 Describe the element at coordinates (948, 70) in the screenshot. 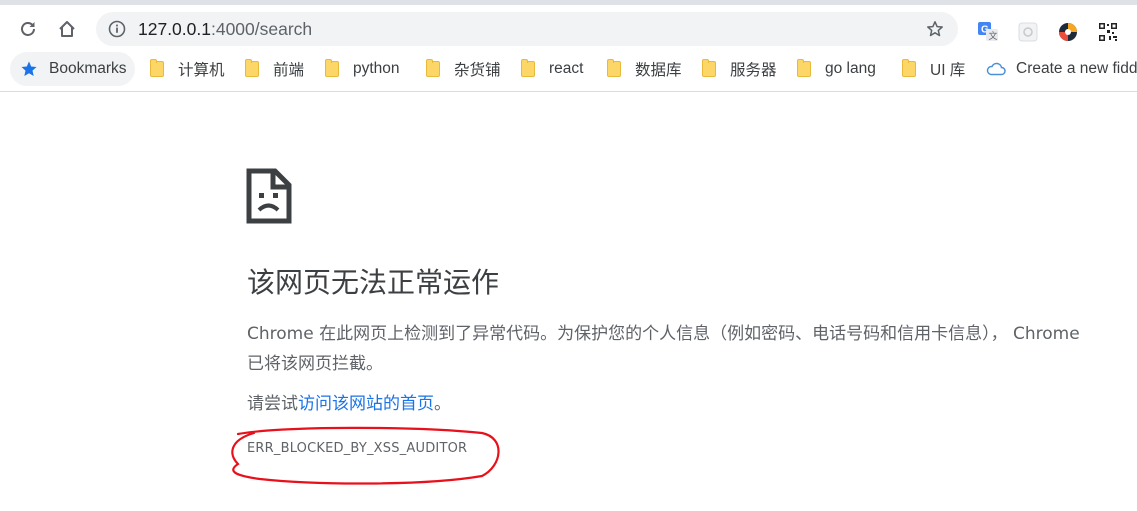

I see `bookmark-label: UI 库` at that location.